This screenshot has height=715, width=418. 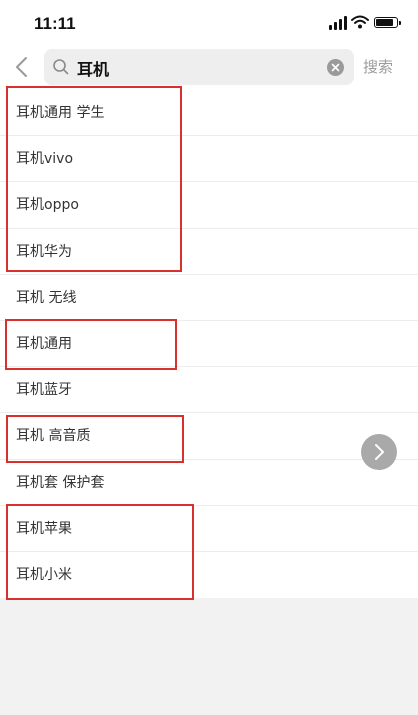 I want to click on suggestion-item: 耳机小米, so click(x=209, y=575).